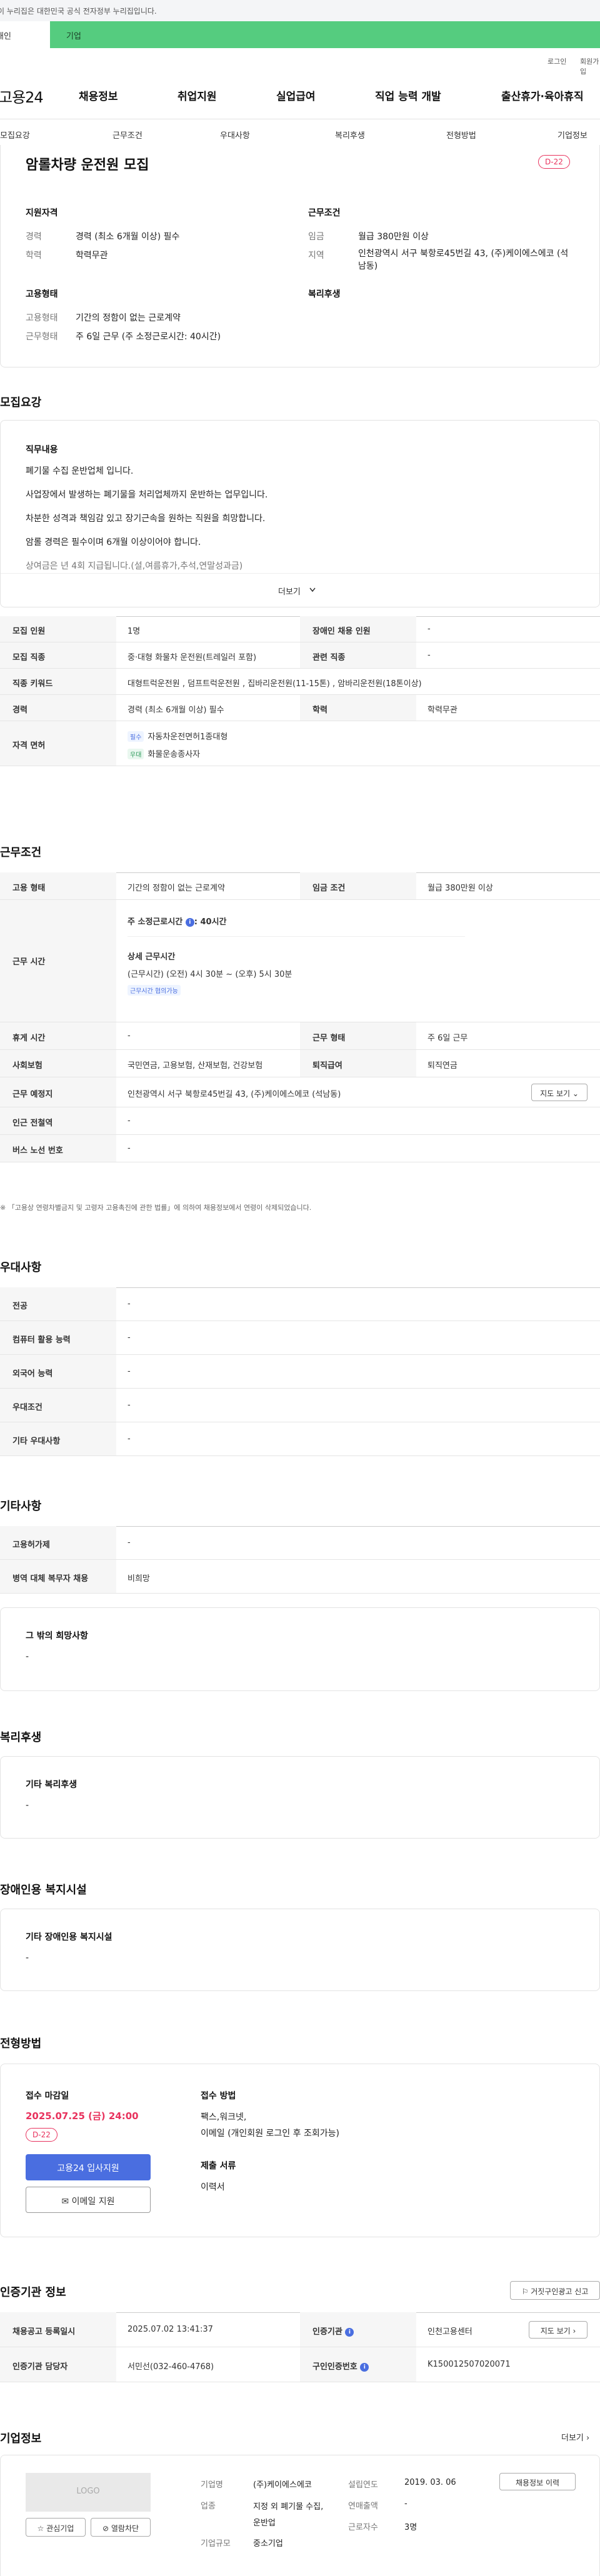 Image resolution: width=600 pixels, height=2576 pixels. What do you see at coordinates (216, 2544) in the screenshot?
I see `size-label: 기업규모` at bounding box center [216, 2544].